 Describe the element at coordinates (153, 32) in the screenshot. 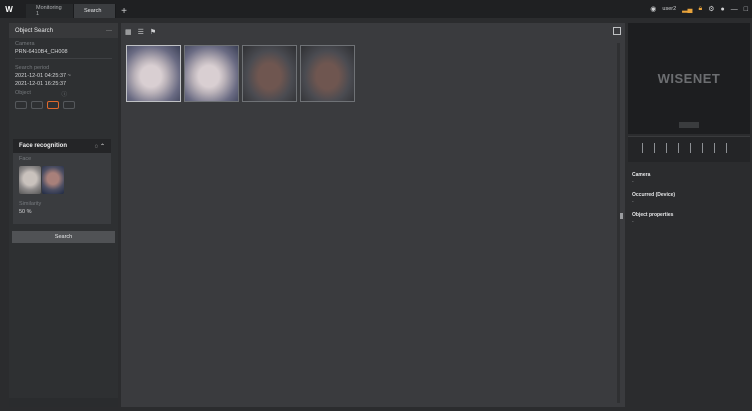

I see `flag-icon: ⚑` at that location.